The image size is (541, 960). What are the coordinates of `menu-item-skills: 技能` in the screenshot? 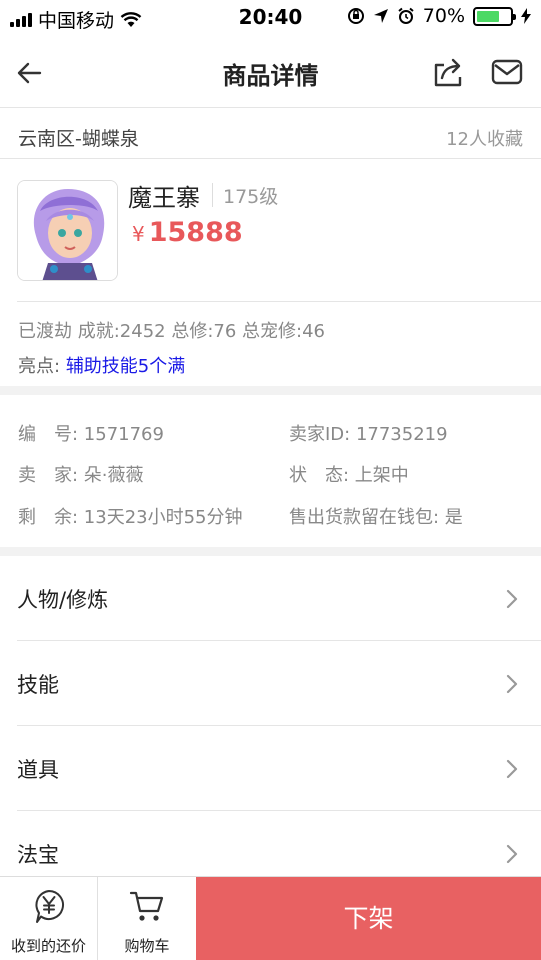 It's located at (279, 683).